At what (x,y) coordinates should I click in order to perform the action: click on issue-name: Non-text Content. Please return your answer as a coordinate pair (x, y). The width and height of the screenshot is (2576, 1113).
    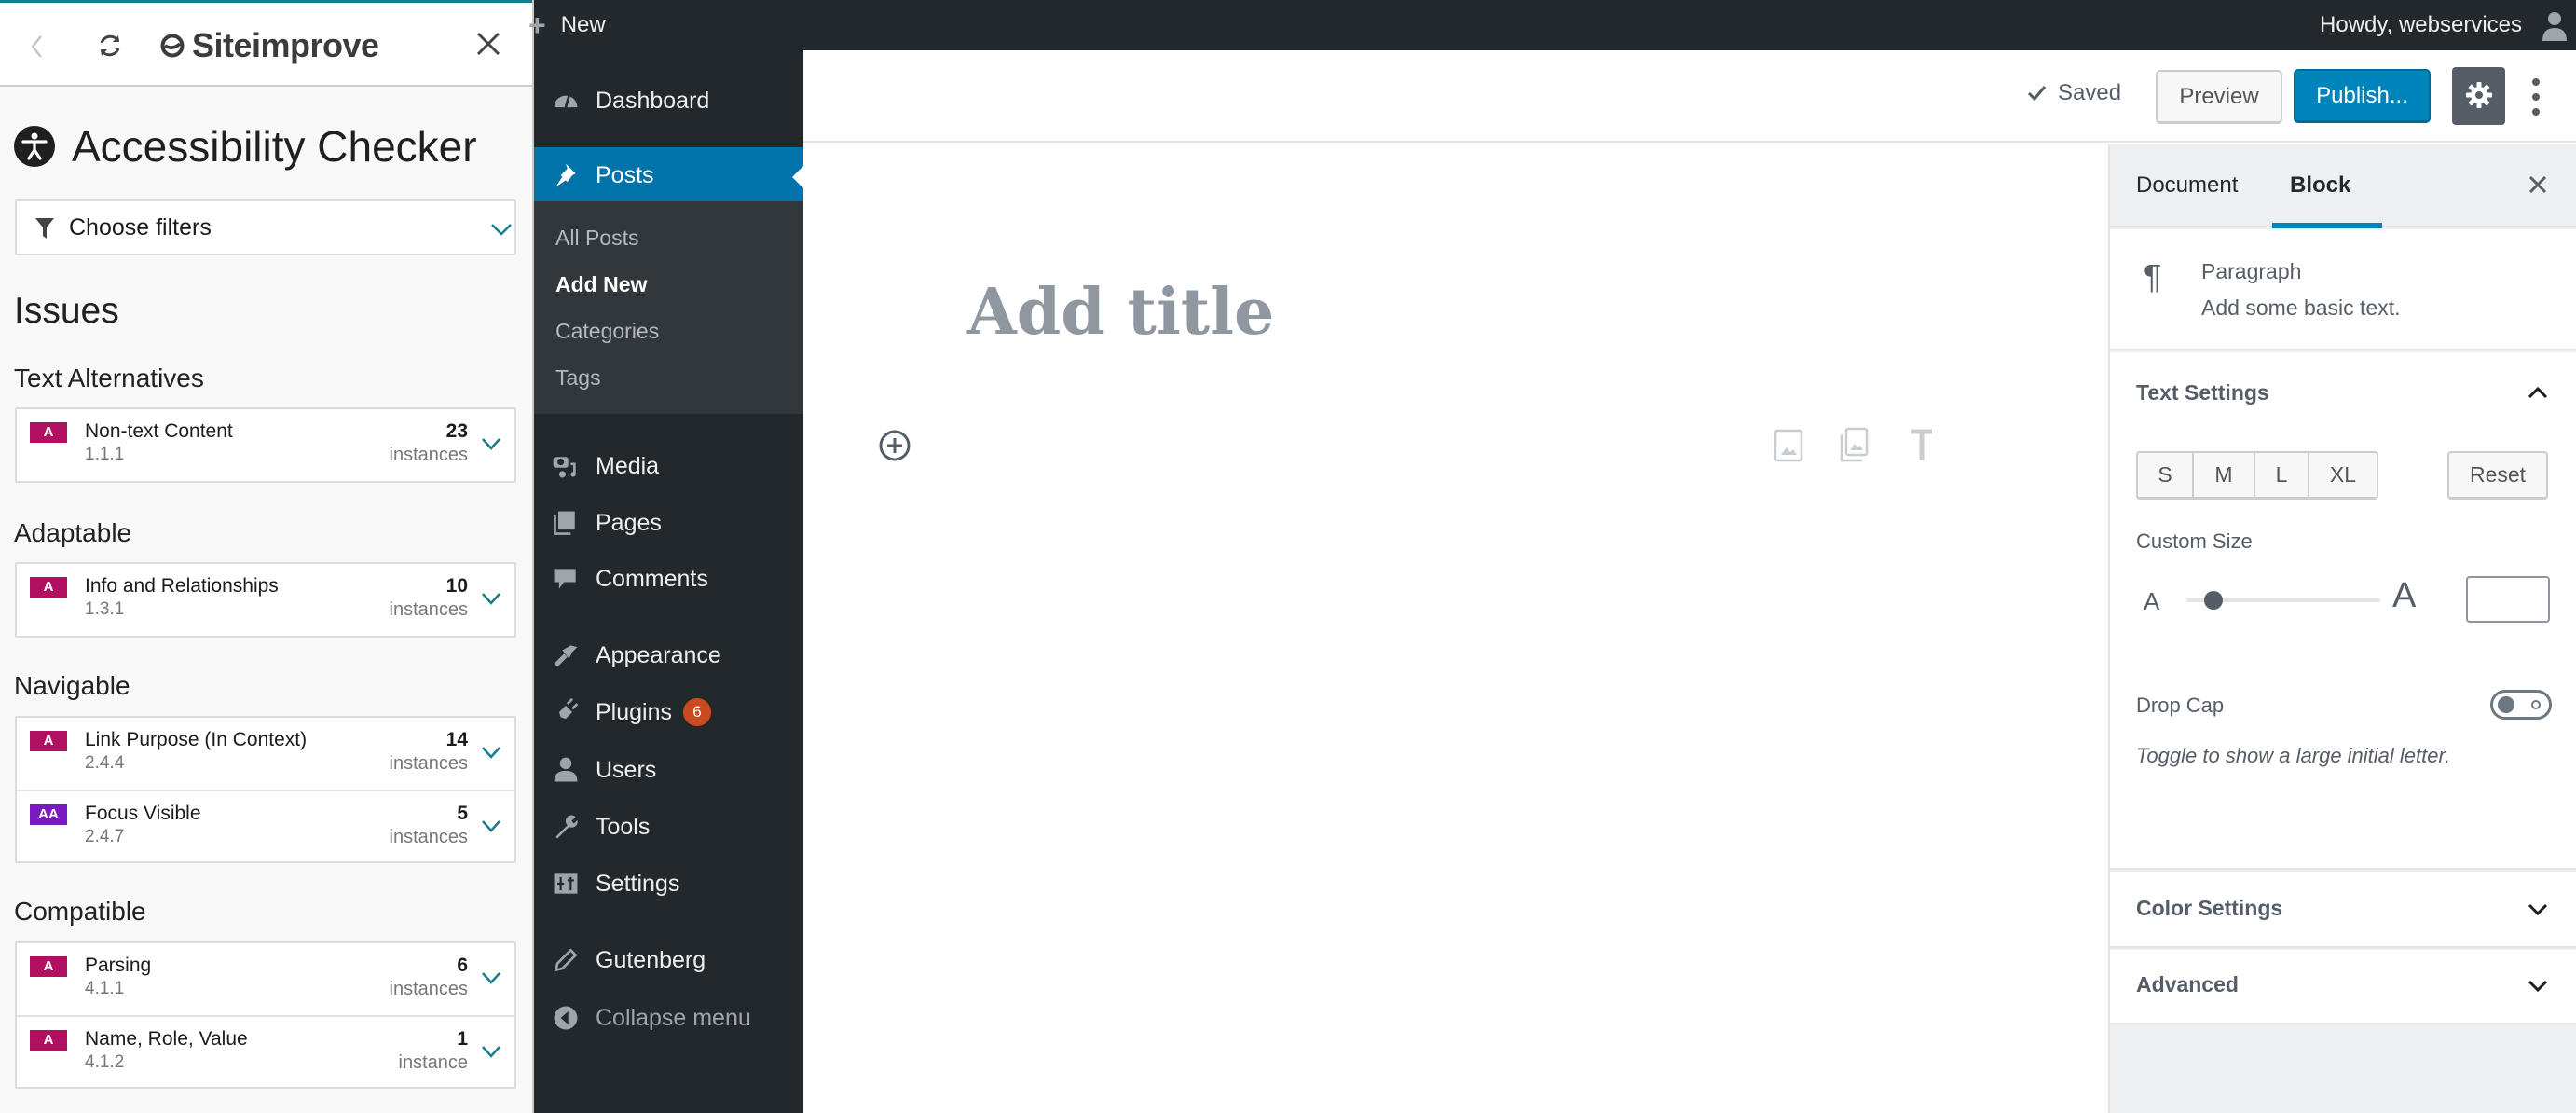
    Looking at the image, I should click on (159, 431).